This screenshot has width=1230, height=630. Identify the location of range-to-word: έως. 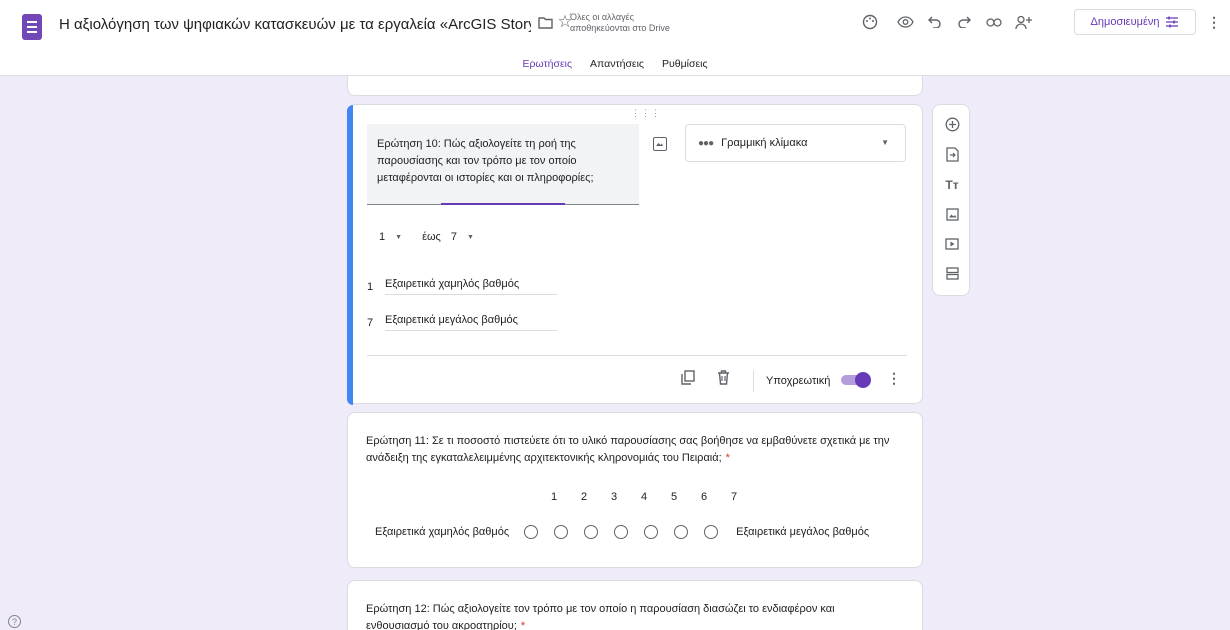
(431, 237).